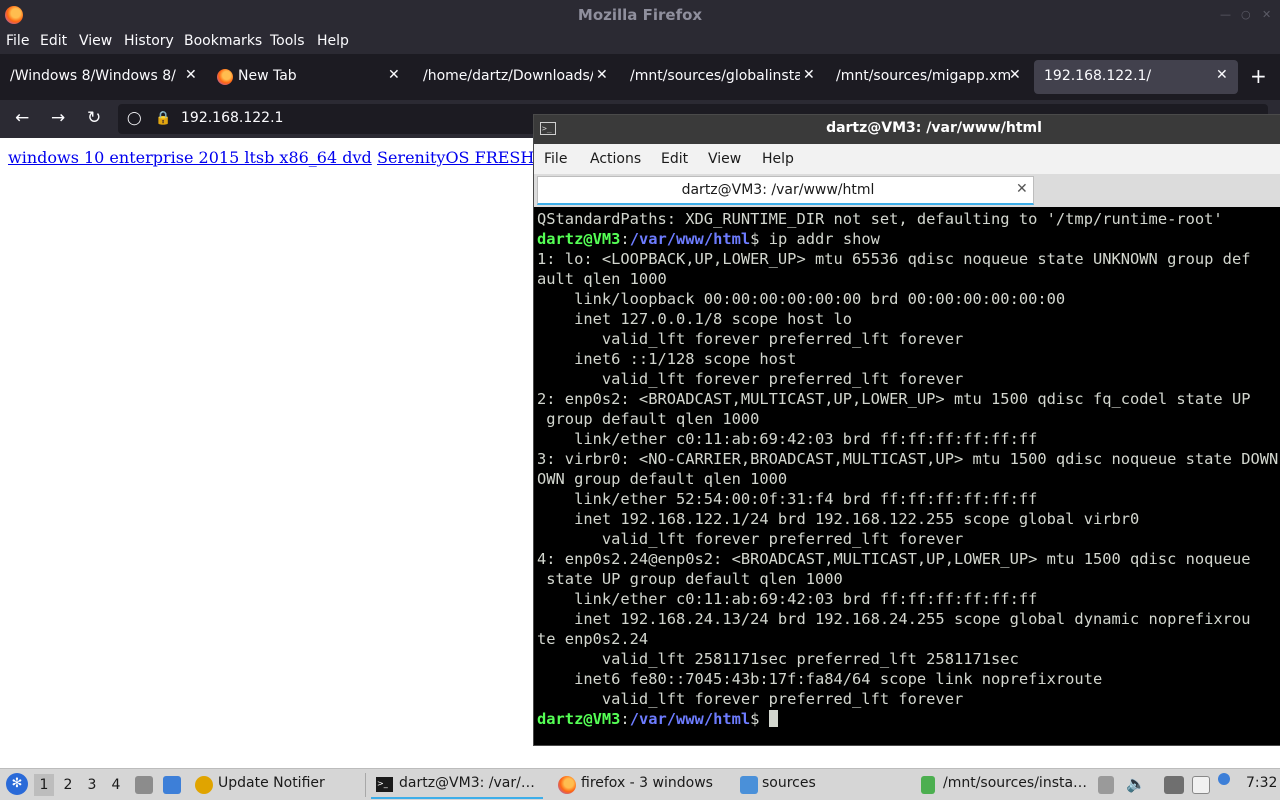  I want to click on volume-icon: 🔈, so click(1136, 783).